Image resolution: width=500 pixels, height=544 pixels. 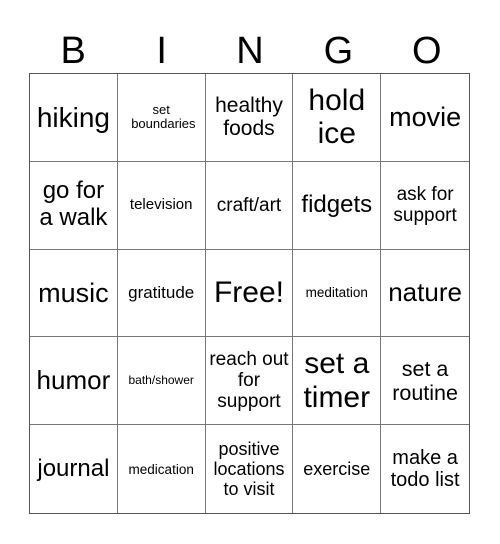 I want to click on bingo-cell: bath/shower, so click(x=161, y=381).